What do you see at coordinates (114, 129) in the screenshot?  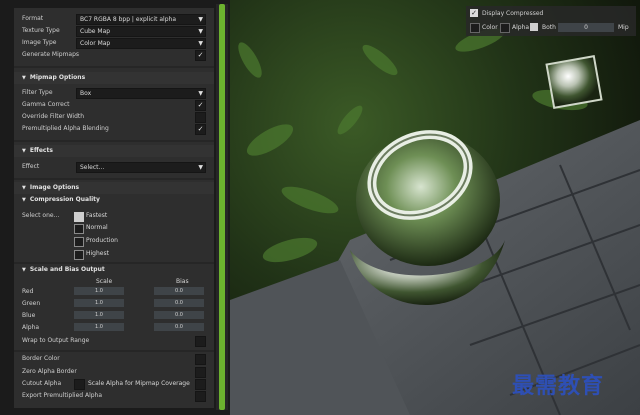 I see `premultiplied-alpha-row: Premultiplied Alpha Blending ✓` at bounding box center [114, 129].